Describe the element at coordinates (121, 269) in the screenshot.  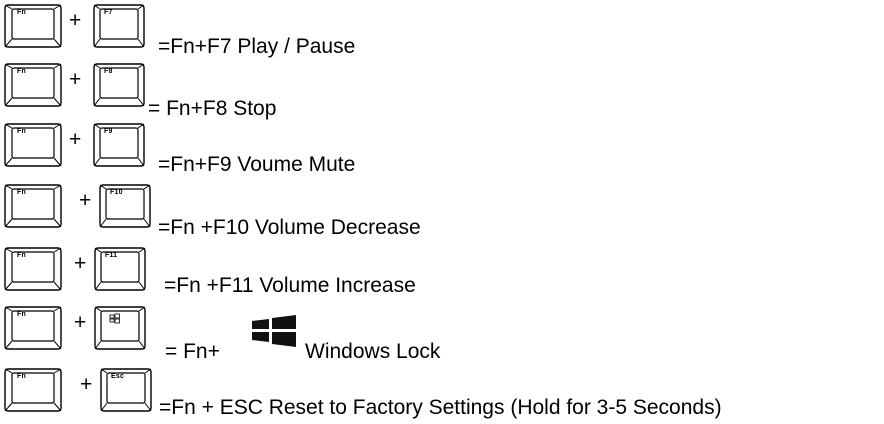
I see `f11-key: F11` at that location.